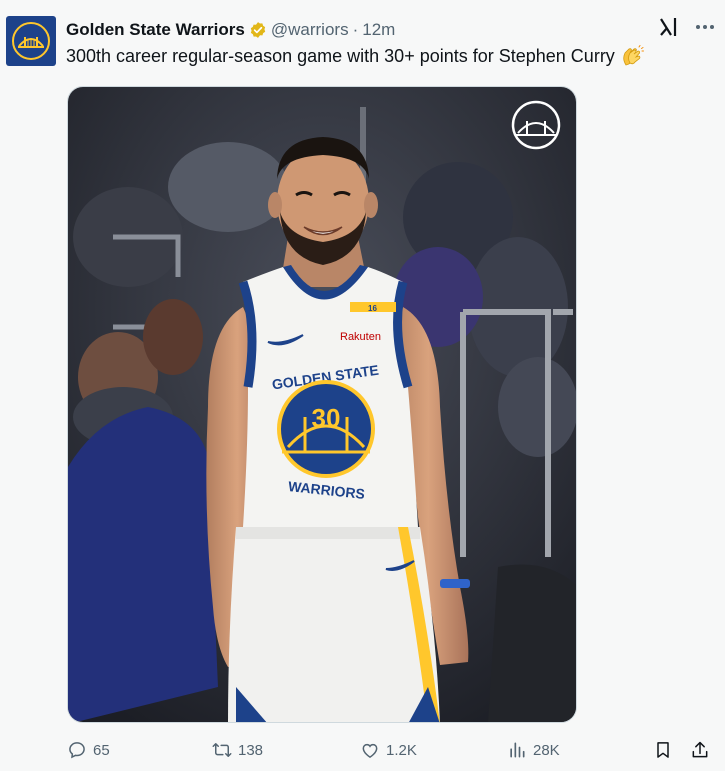  Describe the element at coordinates (517, 750) in the screenshot. I see `views-icon` at that location.